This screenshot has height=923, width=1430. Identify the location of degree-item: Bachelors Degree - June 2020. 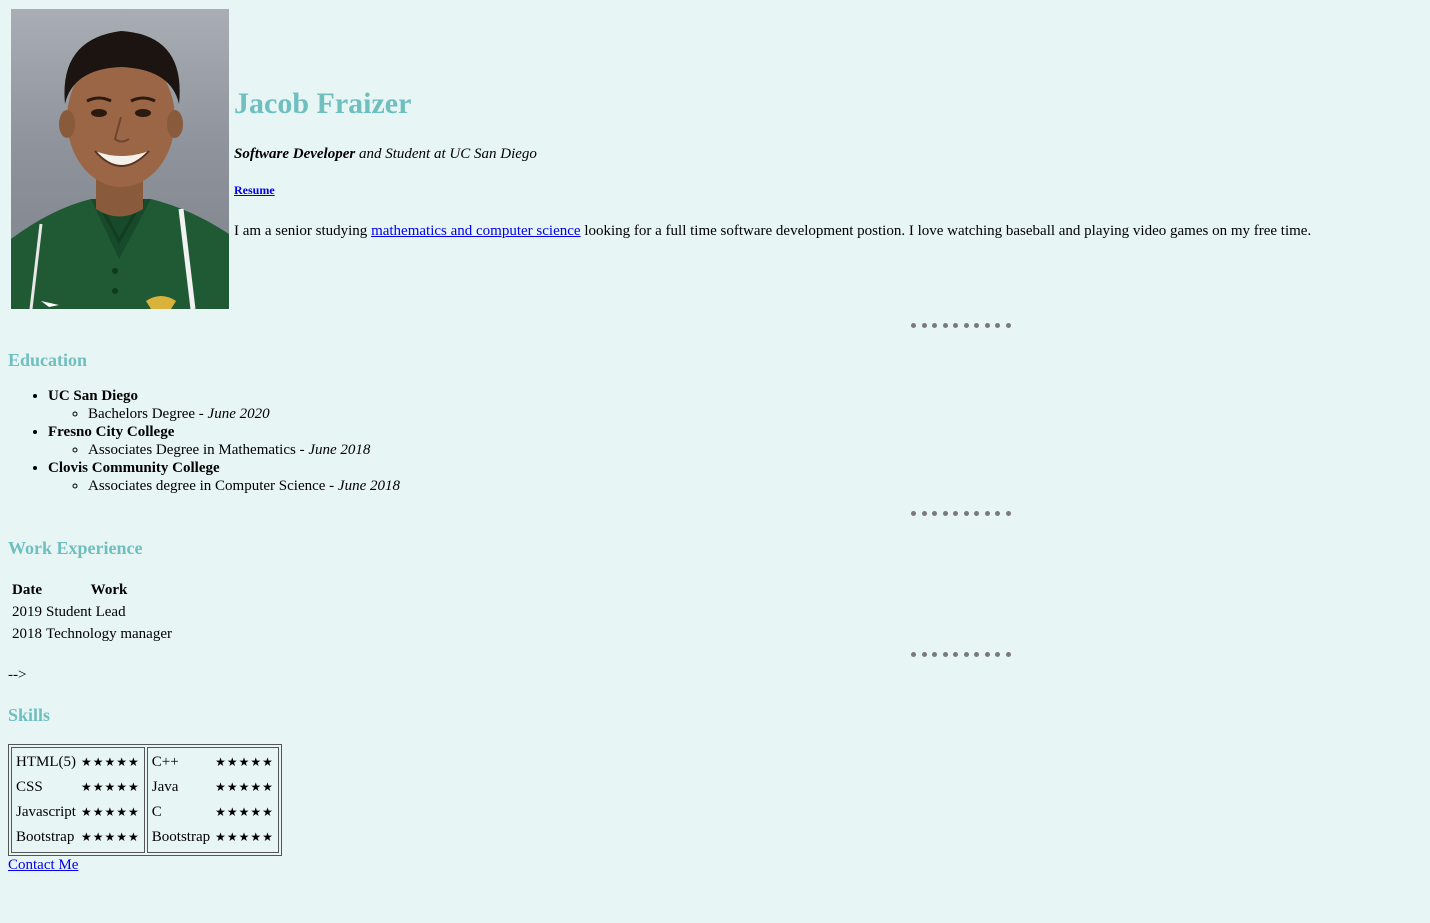
(244, 414).